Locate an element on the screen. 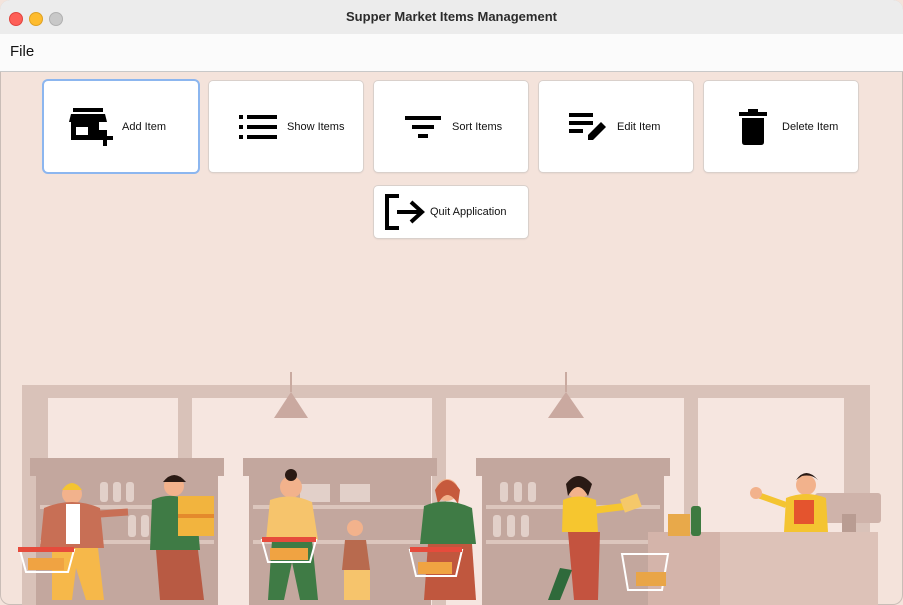 The width and height of the screenshot is (903, 605). menu-file: File is located at coordinates (22, 51).